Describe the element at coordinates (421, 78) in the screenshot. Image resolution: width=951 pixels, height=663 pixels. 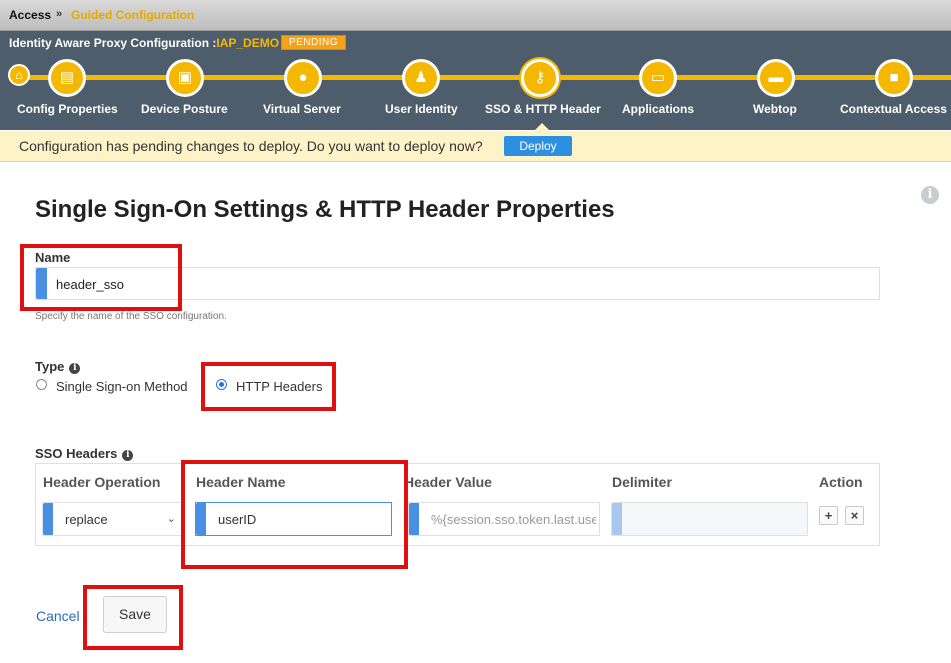
I see `step-user-identity-users-icon: ♟` at that location.